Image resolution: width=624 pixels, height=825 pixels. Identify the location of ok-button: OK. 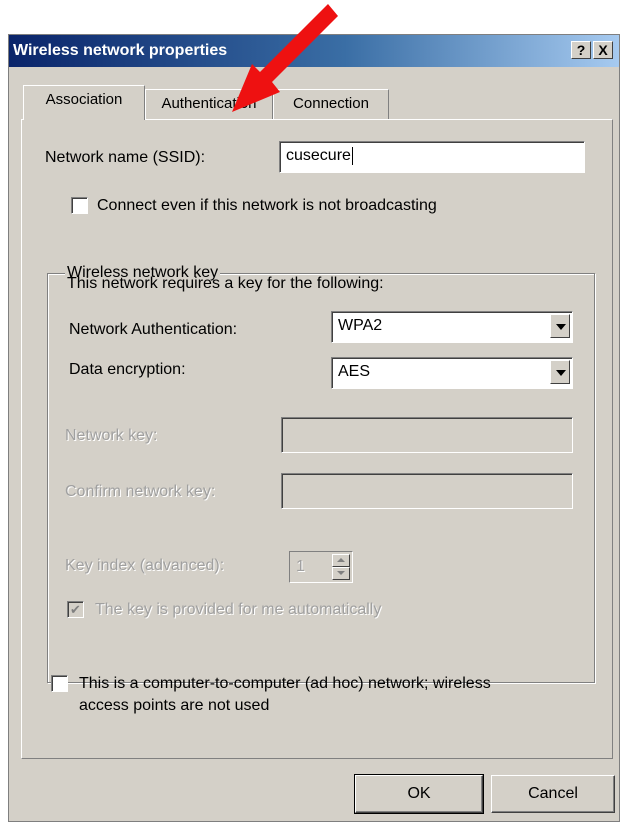
(419, 794).